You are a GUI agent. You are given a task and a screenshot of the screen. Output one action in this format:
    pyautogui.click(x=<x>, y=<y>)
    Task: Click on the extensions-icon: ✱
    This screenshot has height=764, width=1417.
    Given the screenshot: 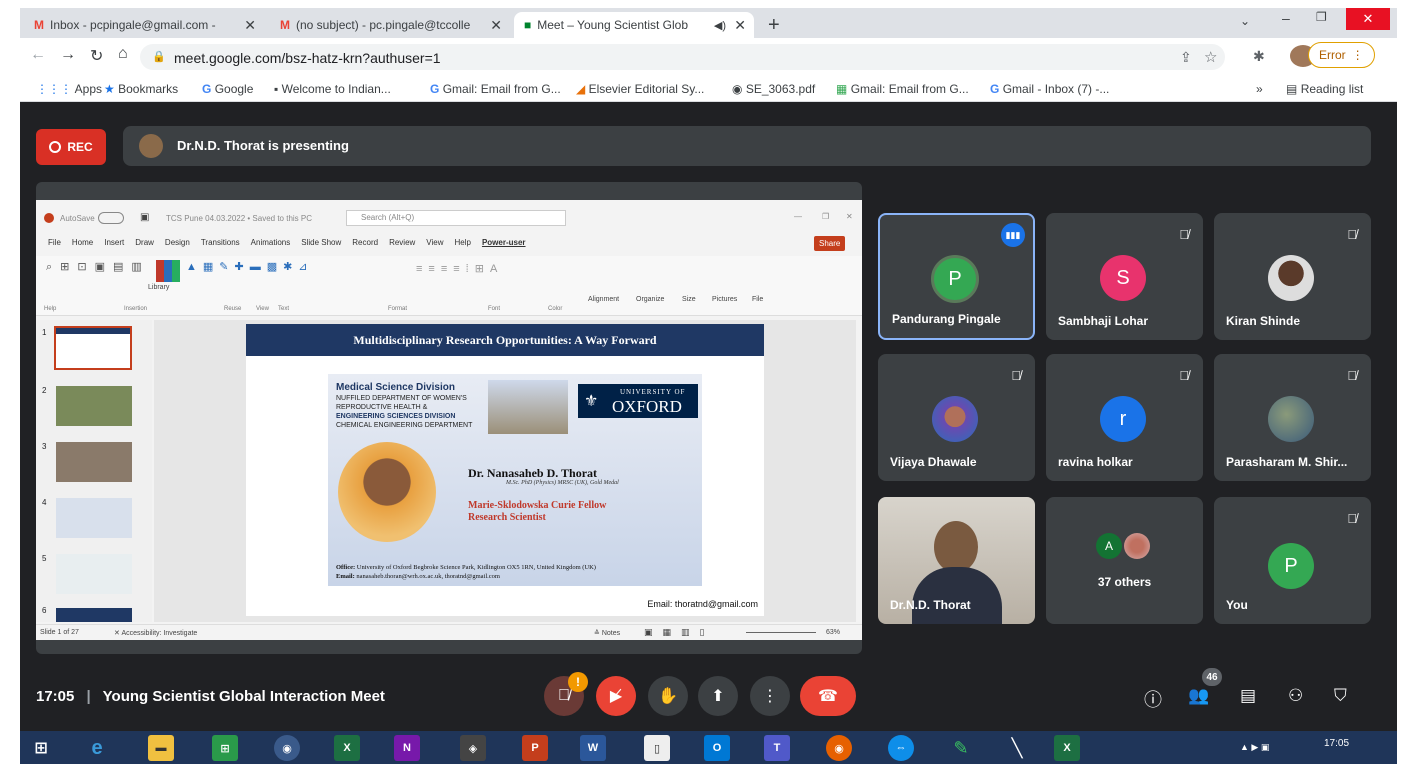 What is the action you would take?
    pyautogui.click(x=1259, y=56)
    